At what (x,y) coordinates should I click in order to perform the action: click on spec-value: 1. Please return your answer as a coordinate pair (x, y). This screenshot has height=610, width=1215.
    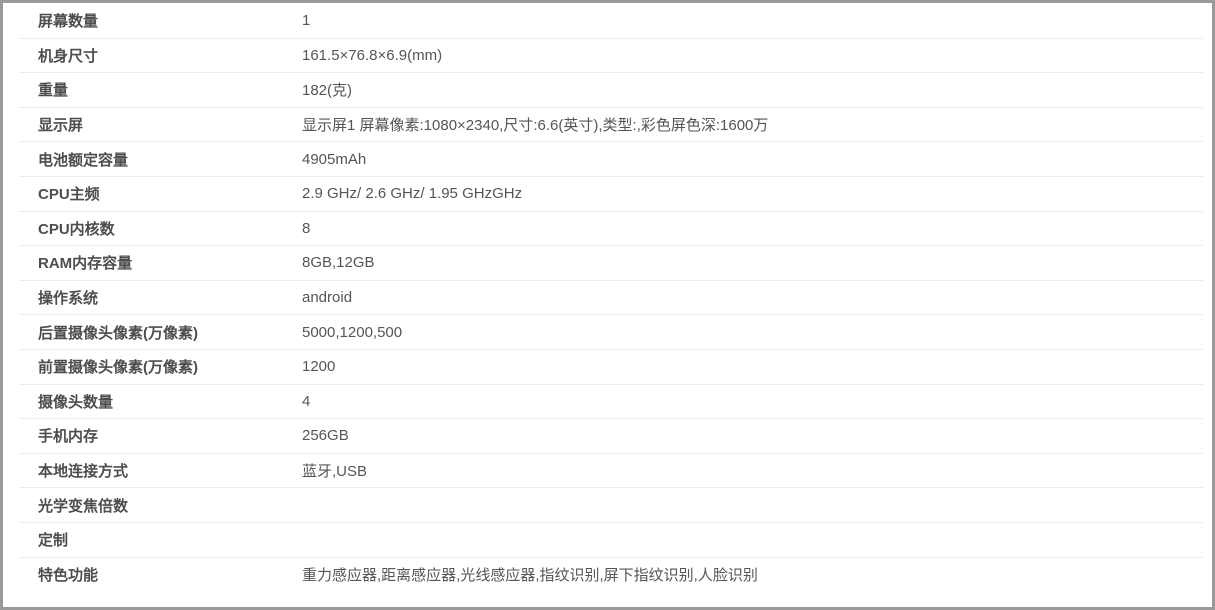
    Looking at the image, I should click on (306, 21).